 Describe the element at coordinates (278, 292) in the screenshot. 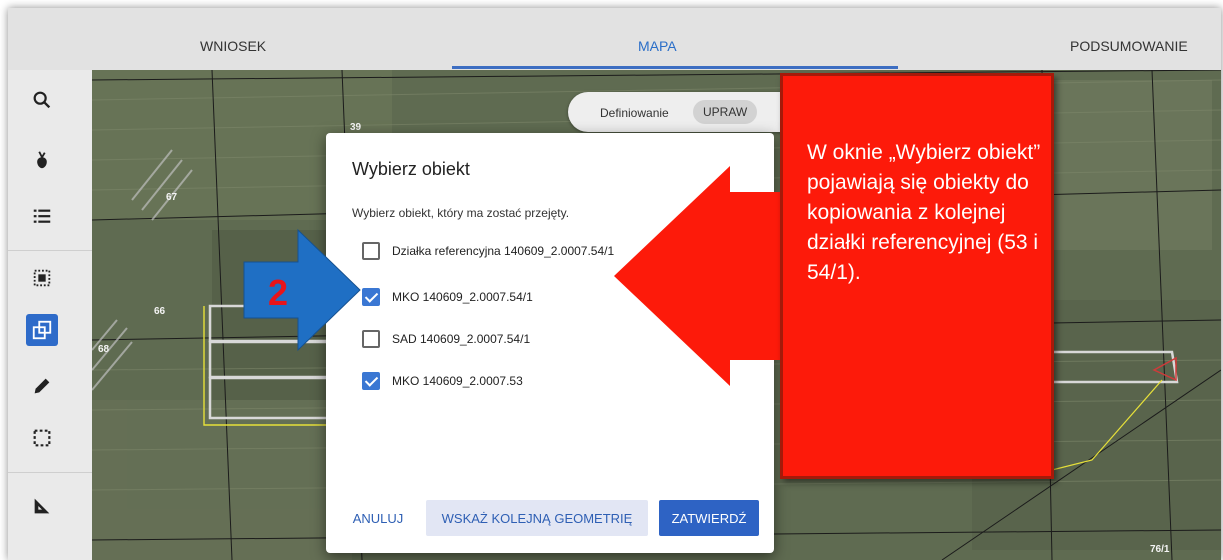

I see `step-number: 2` at that location.